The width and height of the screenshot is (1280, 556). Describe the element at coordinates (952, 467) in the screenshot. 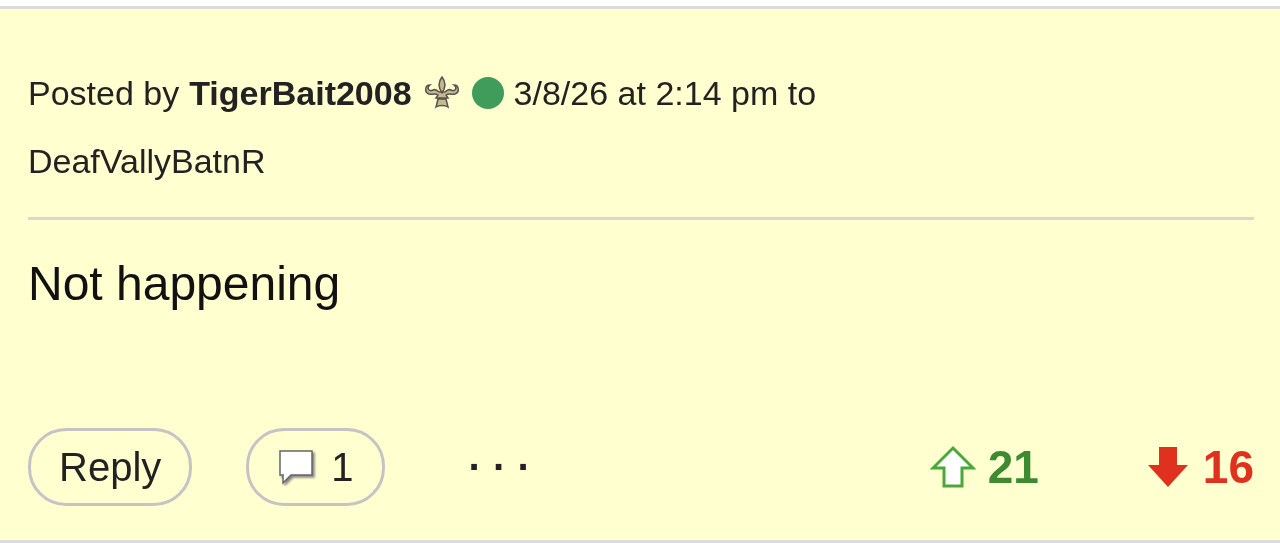

I see `up-arrow-icon` at that location.